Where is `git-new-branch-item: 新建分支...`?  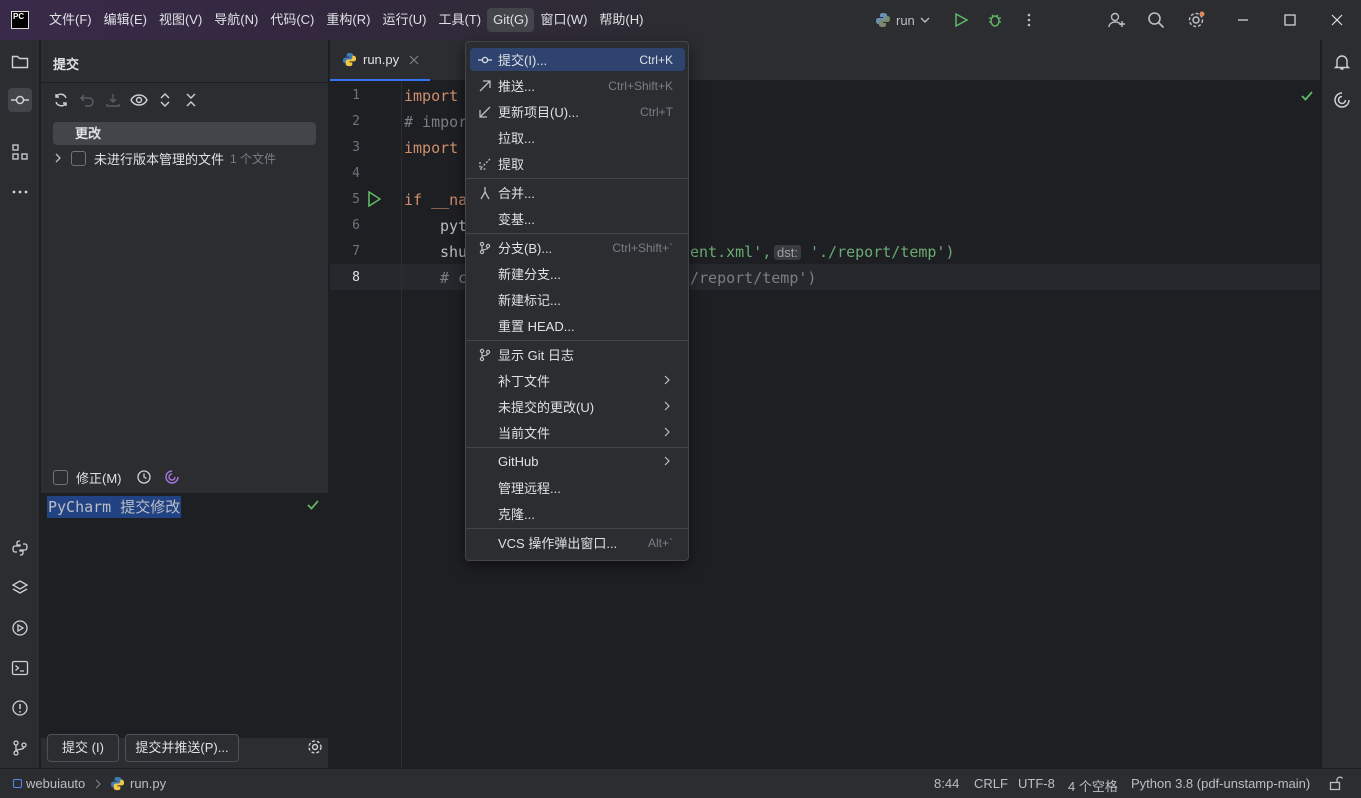
git-new-branch-item: 新建分支... is located at coordinates (577, 273).